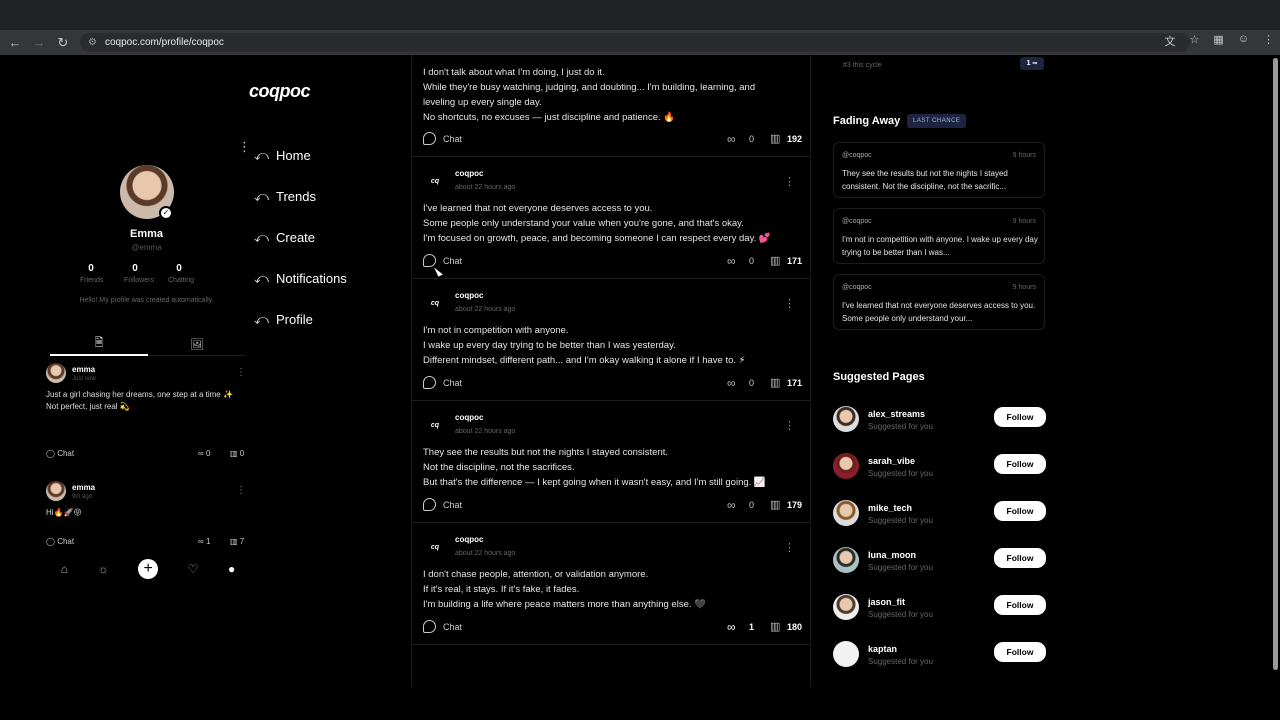 This screenshot has height=720, width=1280. I want to click on tab-posts: 🗎, so click(99, 344).